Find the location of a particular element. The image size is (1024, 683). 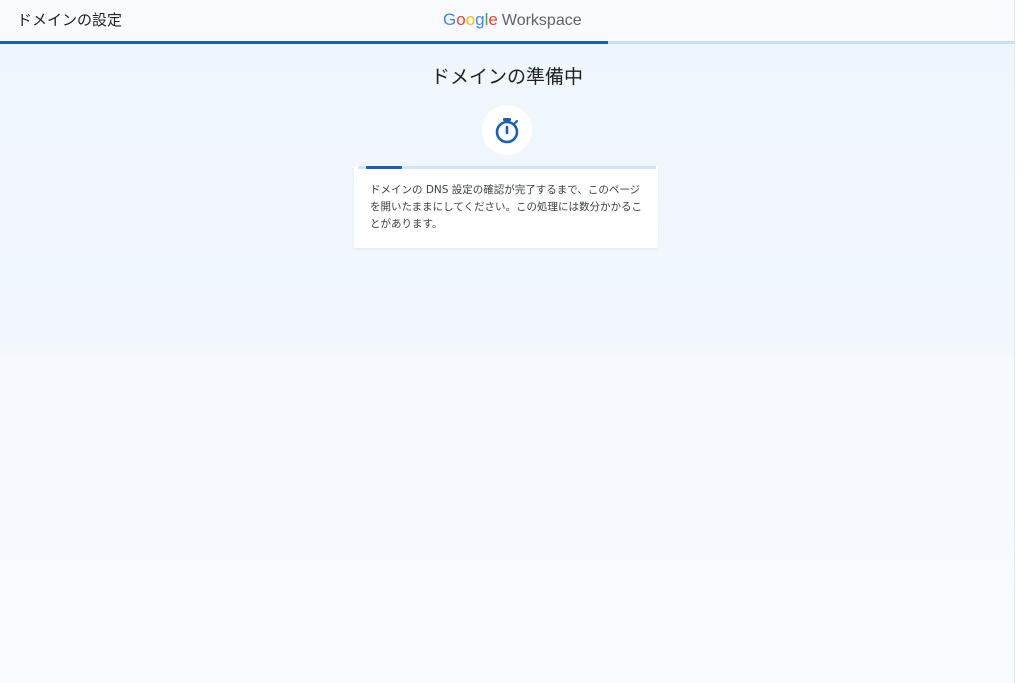

status-badge is located at coordinates (507, 130).